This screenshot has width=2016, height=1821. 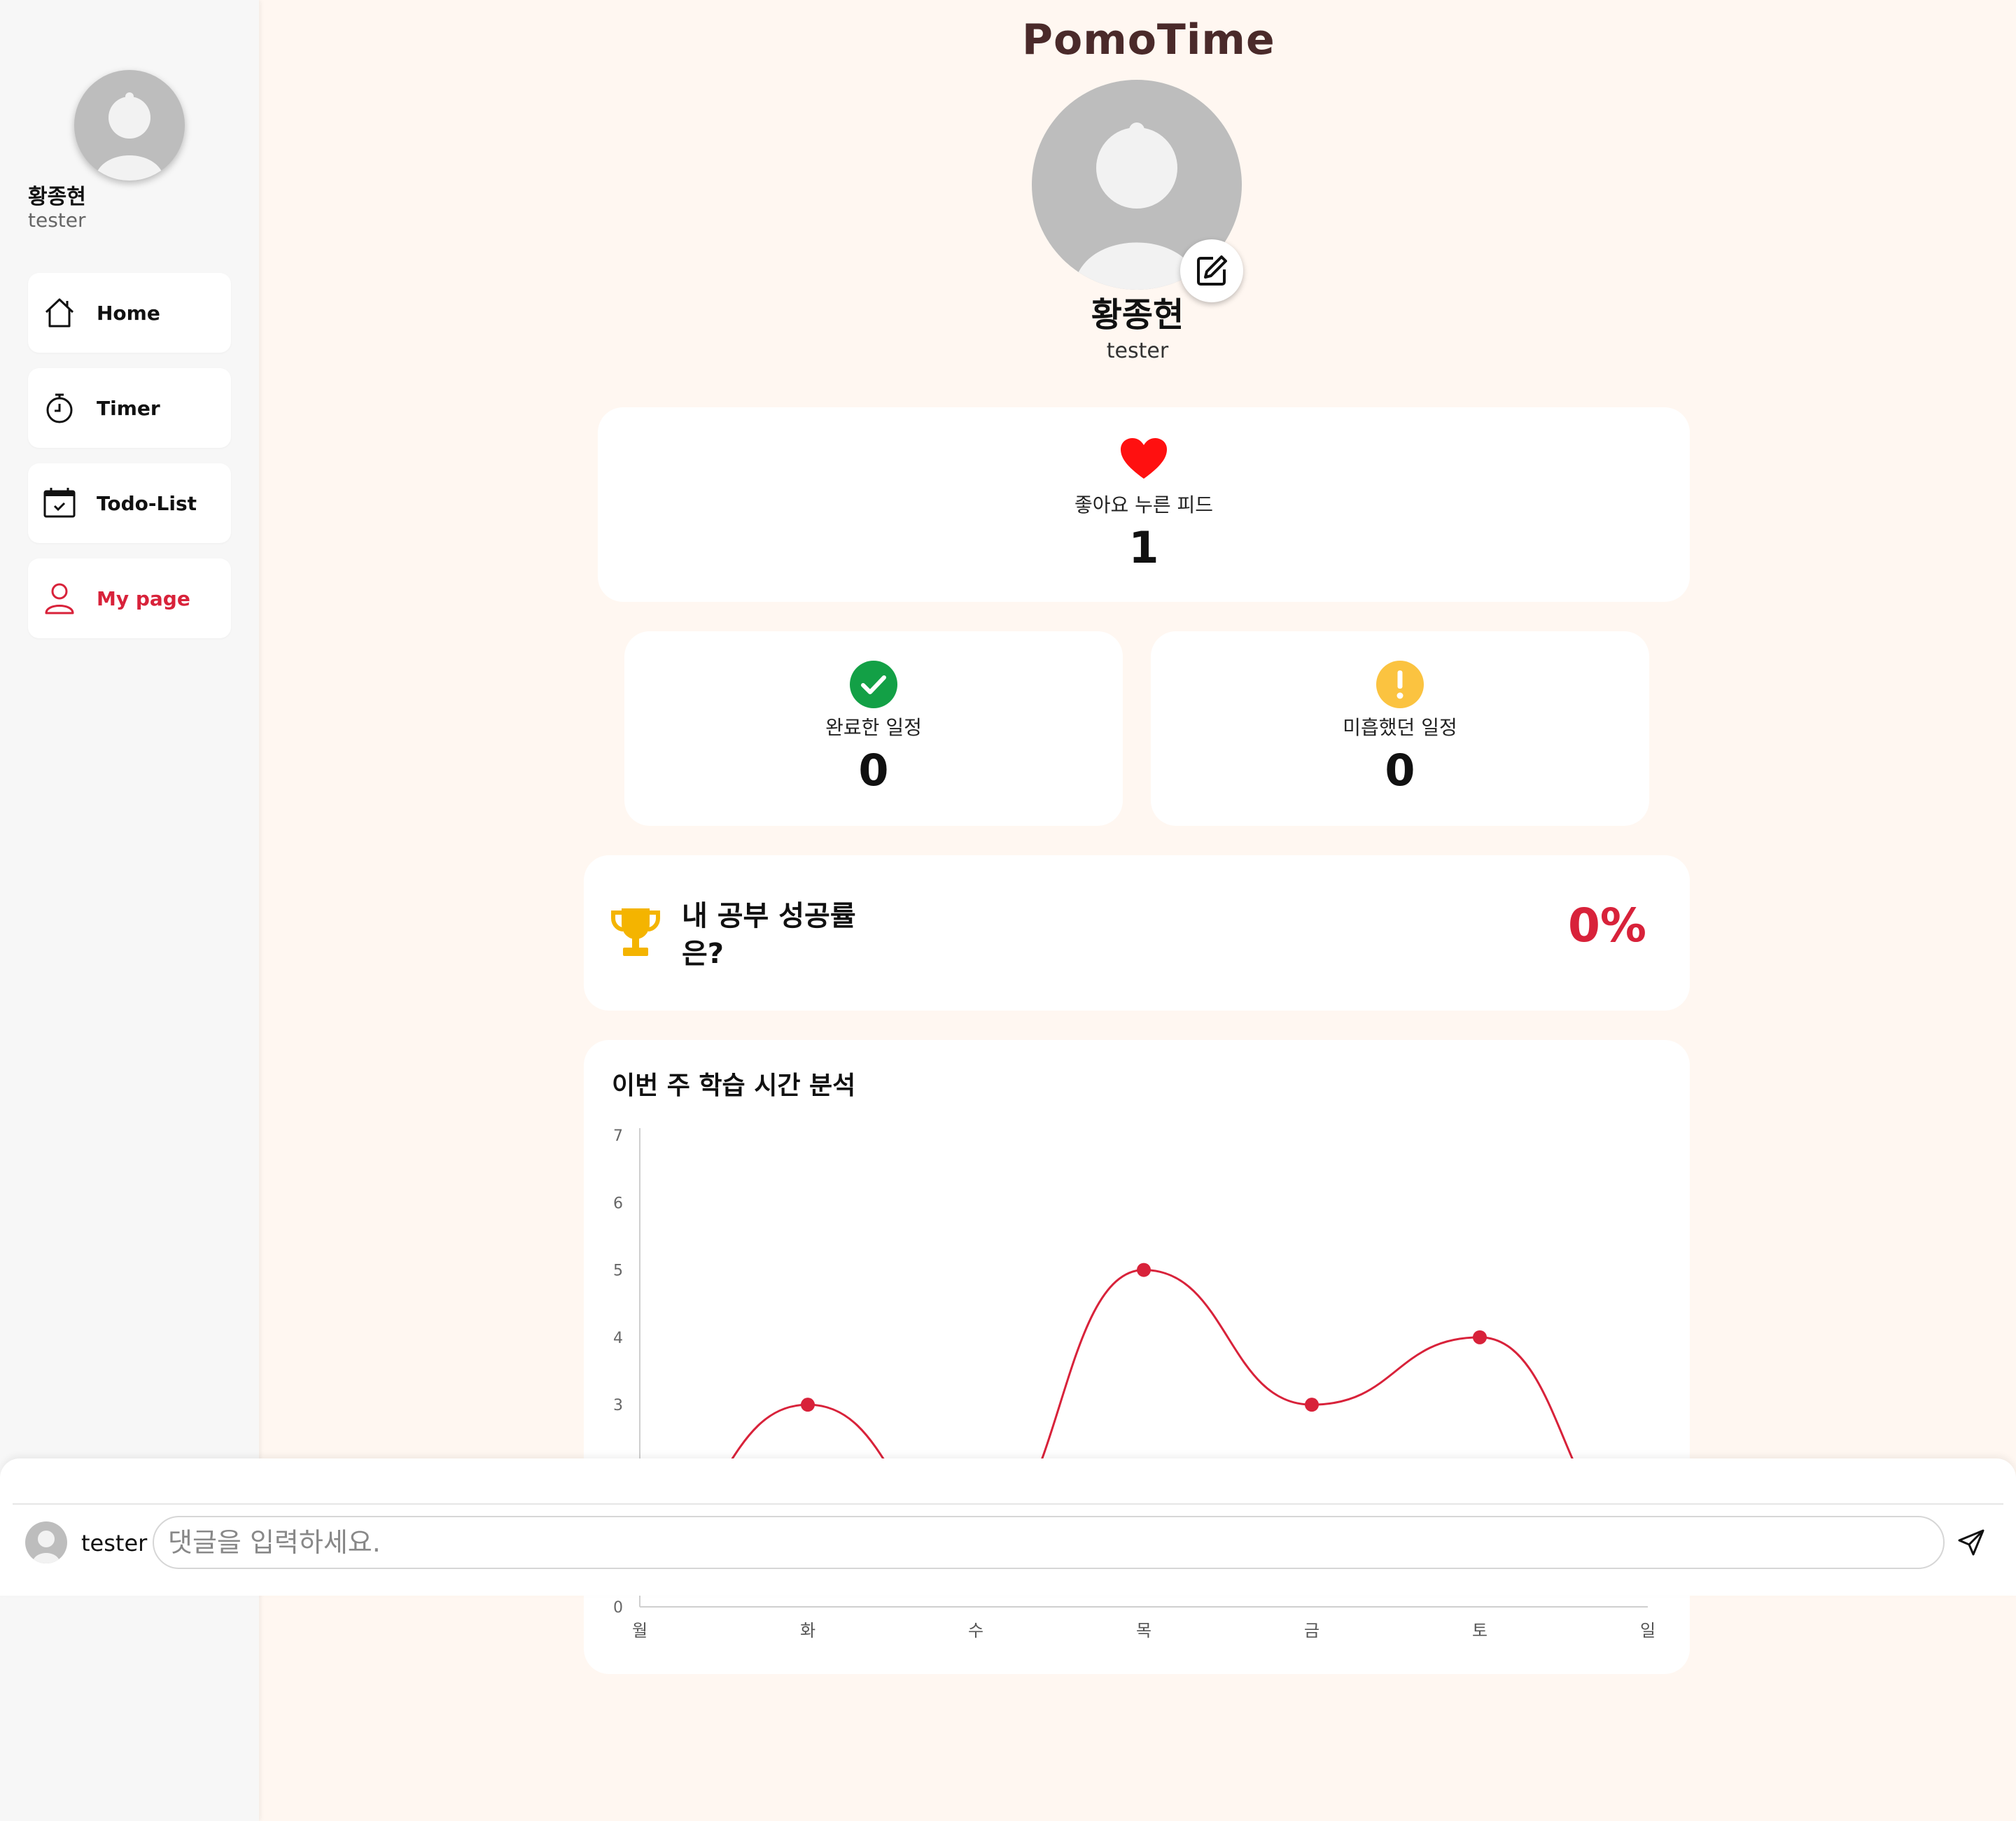 I want to click on sidebar-user-id: tester, so click(x=57, y=221).